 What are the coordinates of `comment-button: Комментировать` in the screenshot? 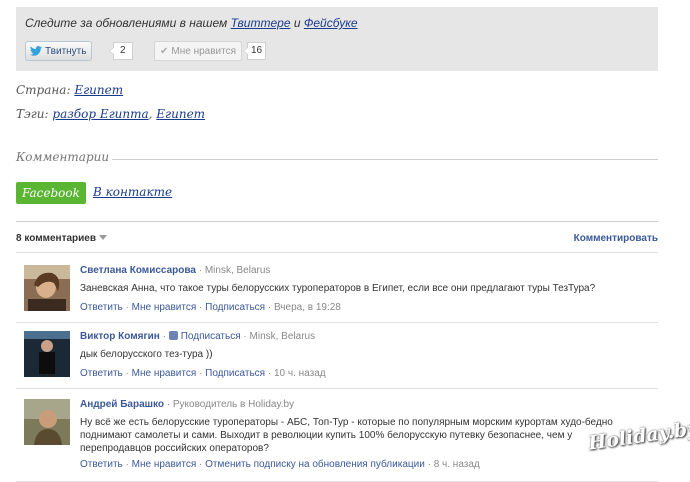 It's located at (616, 238).